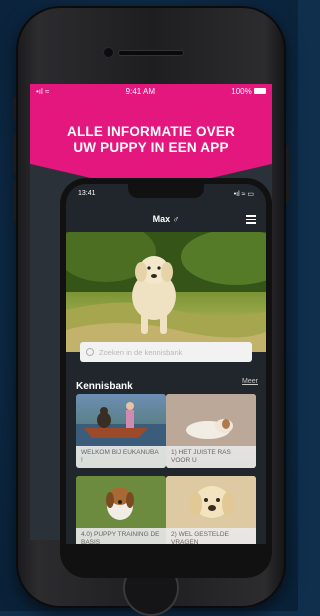 This screenshot has height=616, width=320. What do you see at coordinates (90, 352) in the screenshot?
I see `search-icon` at bounding box center [90, 352].